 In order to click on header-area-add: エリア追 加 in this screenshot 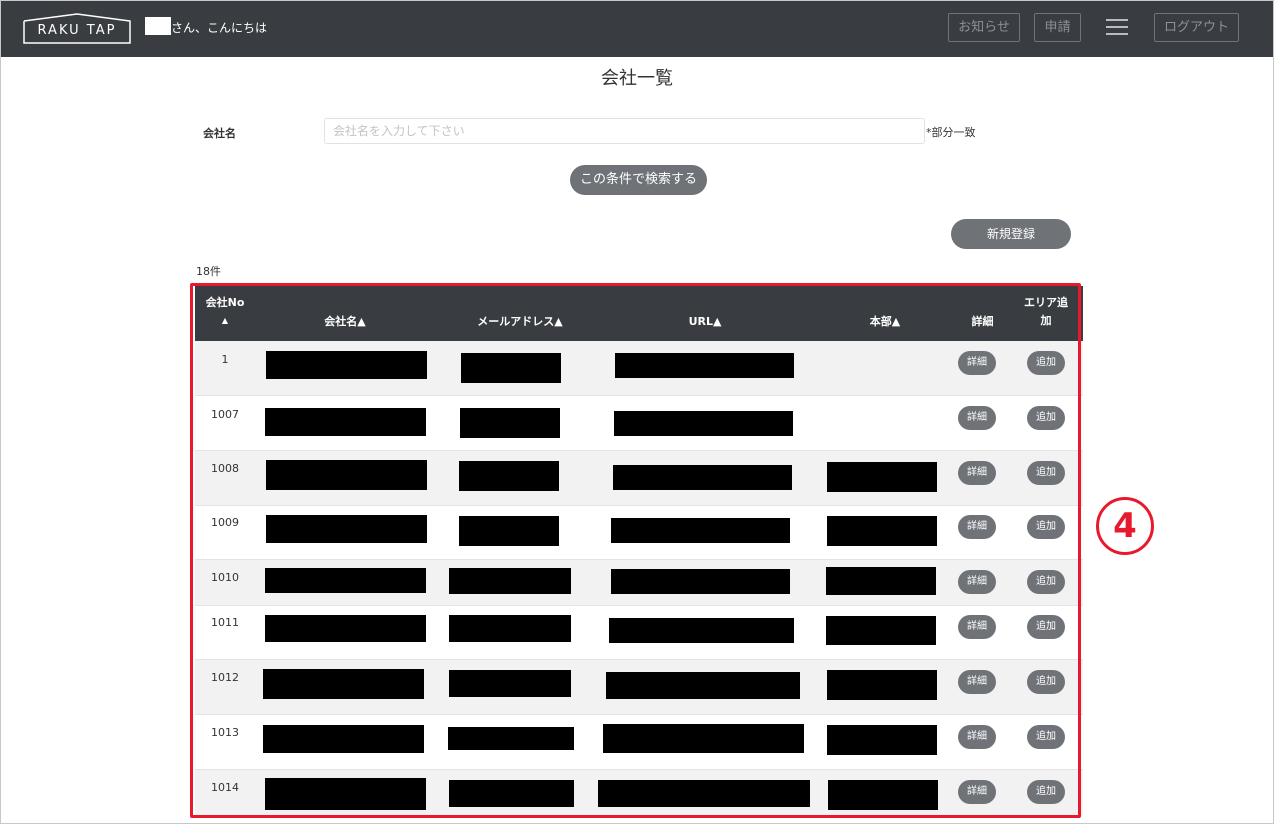, I will do `click(1046, 312)`.